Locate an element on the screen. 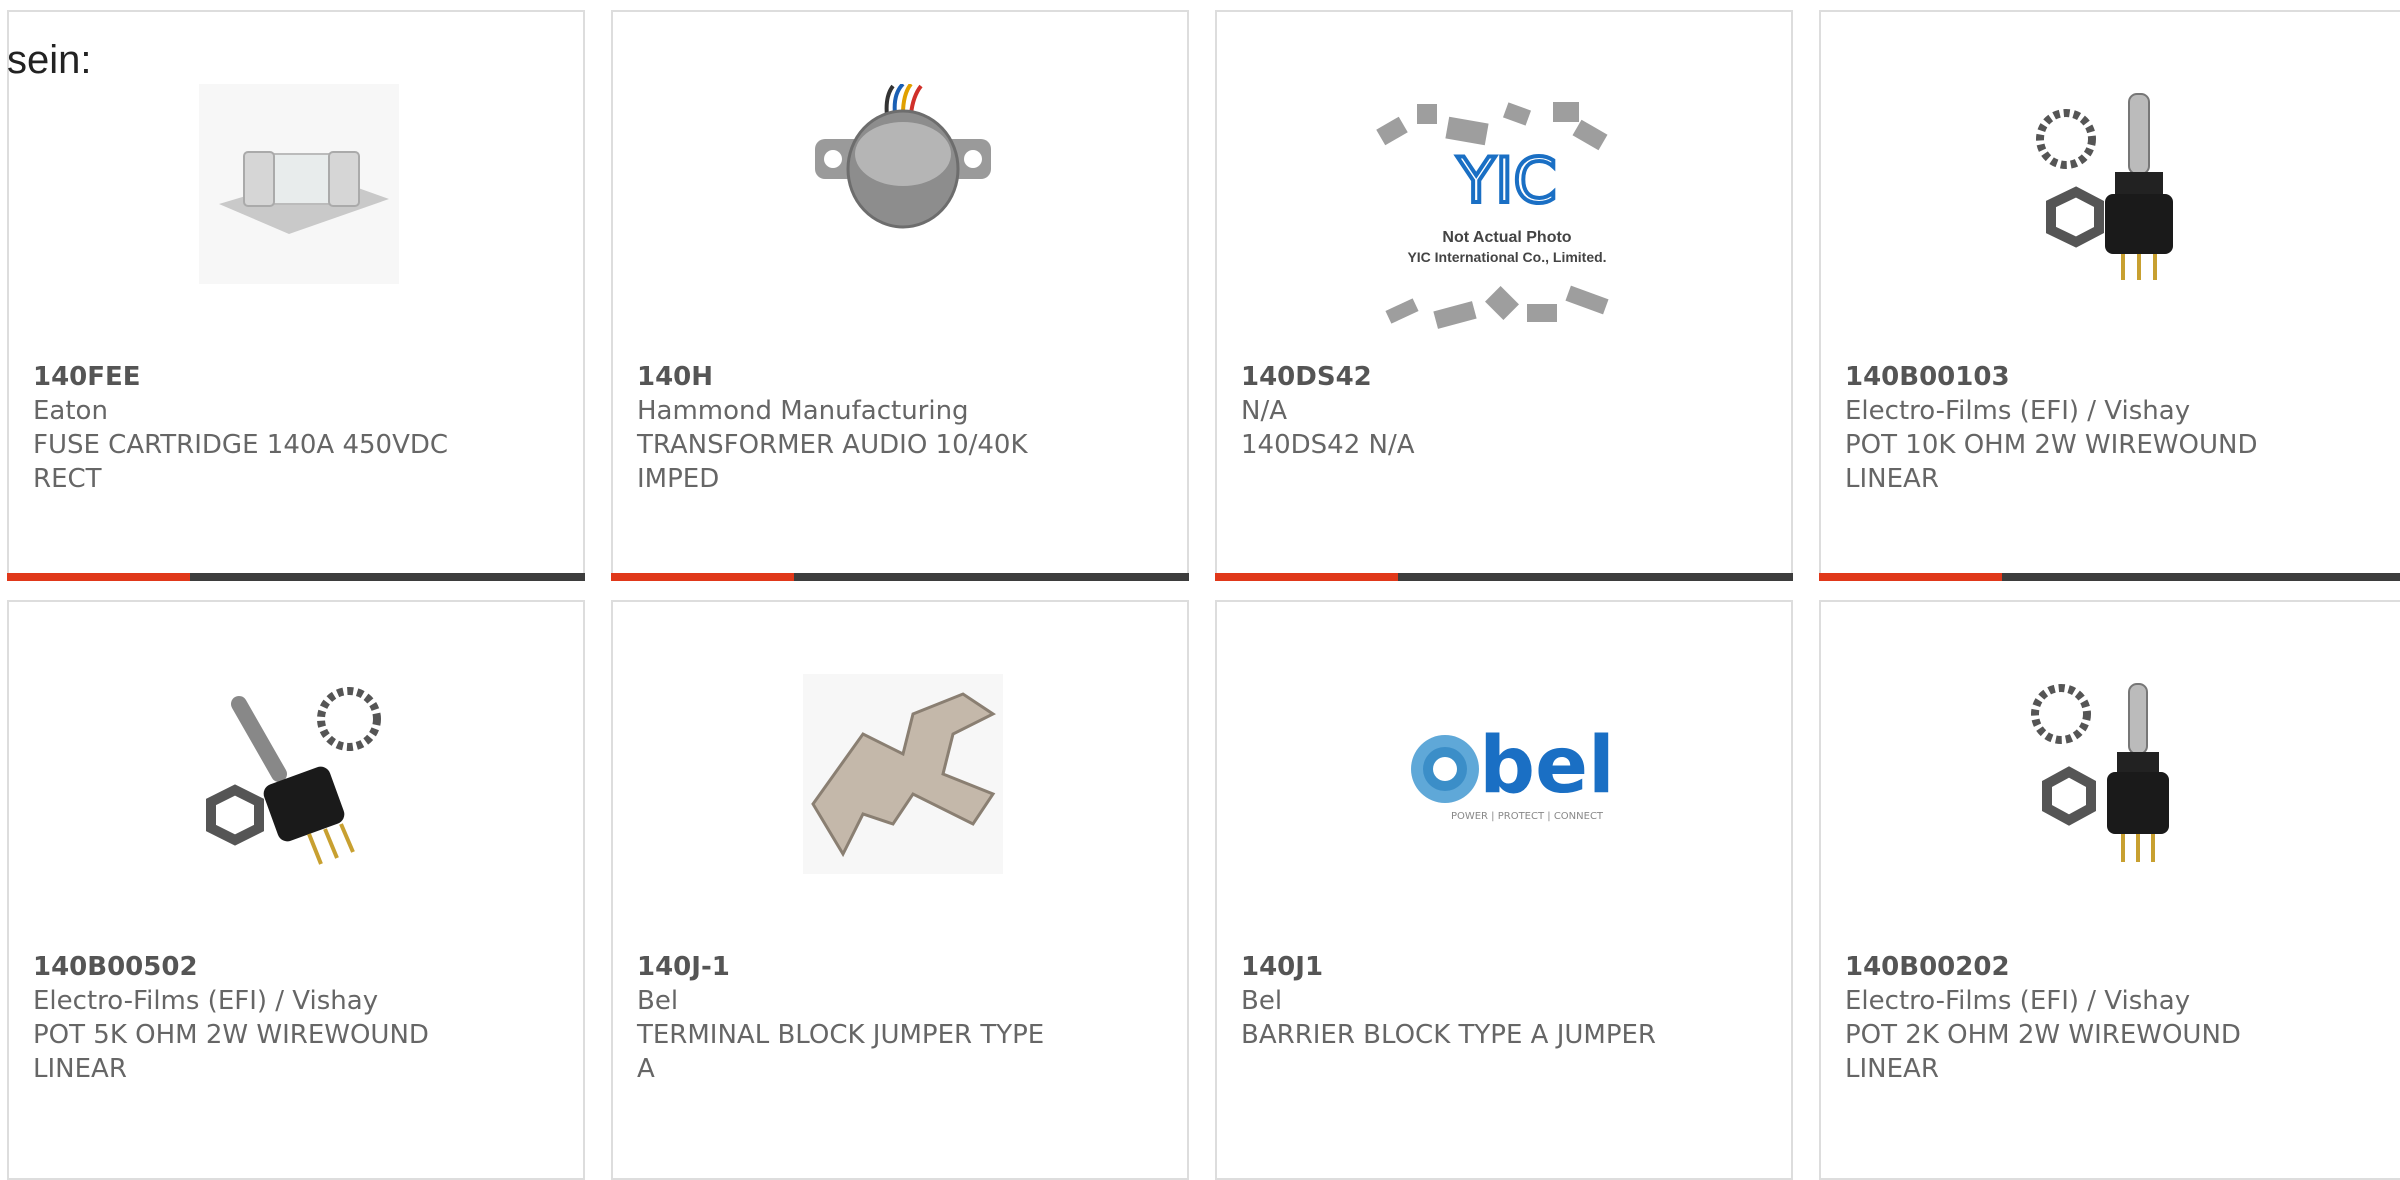 The height and width of the screenshot is (1180, 2400). description-line: POT 2K OHM 2W WIREWOUND is located at coordinates (2043, 1035).